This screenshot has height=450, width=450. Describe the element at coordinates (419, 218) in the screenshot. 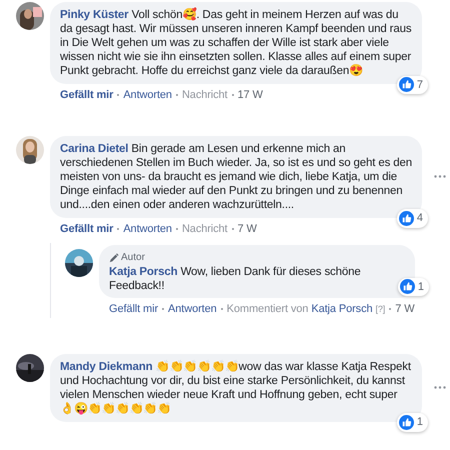

I see `reaction-count: 4` at that location.